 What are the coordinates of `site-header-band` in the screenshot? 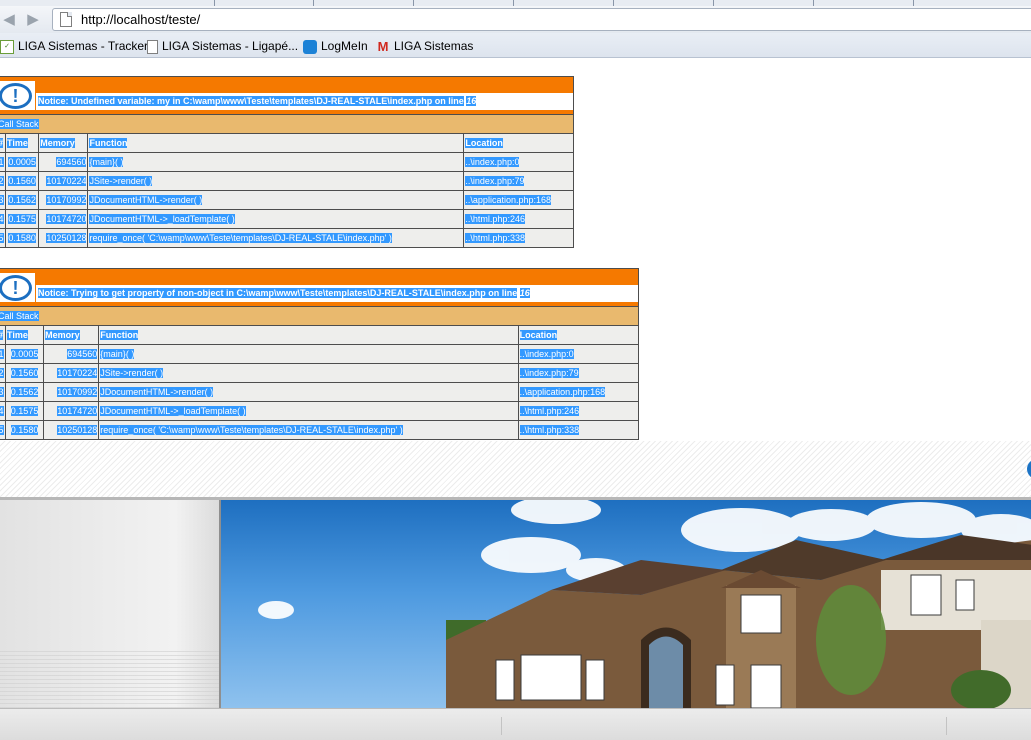 It's located at (515, 470).